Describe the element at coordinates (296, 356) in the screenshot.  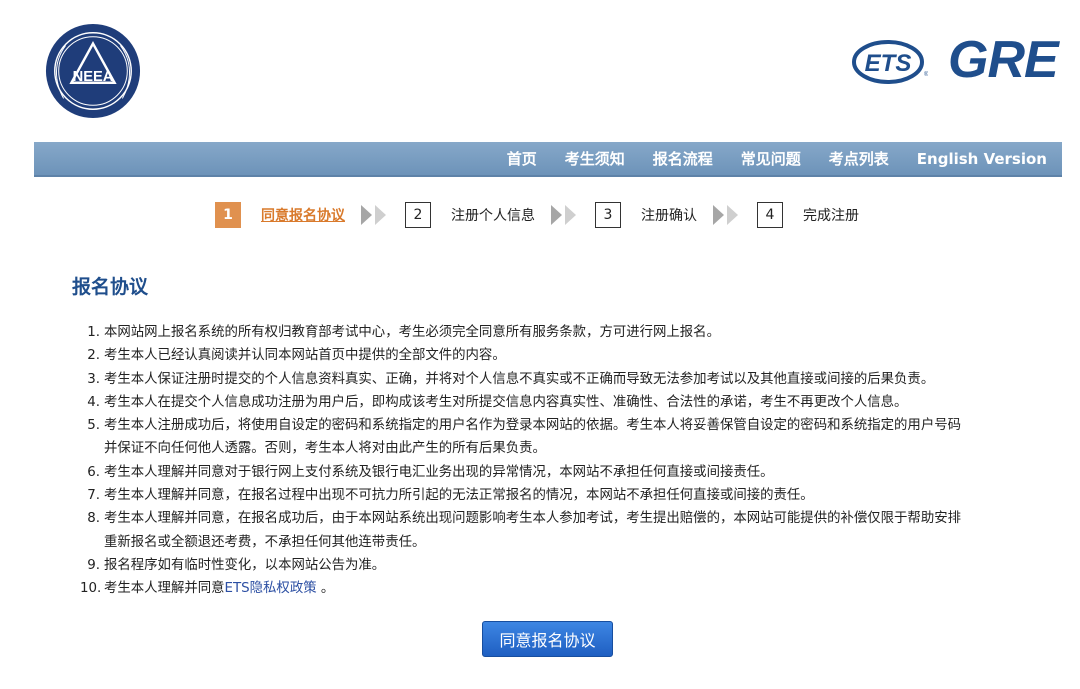
I see `term-item: 2. 考生本人已经认真阅读并认同本网站首页中提供的全部文件的内容。` at that location.